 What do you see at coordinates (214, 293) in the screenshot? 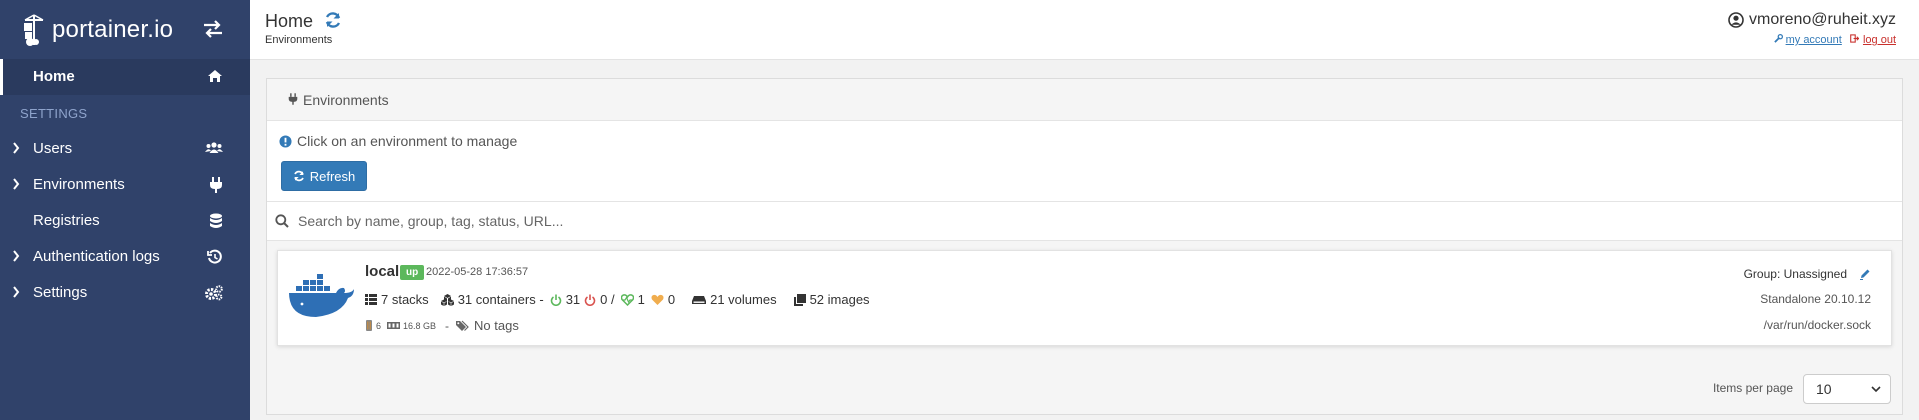
I see `cogs-icon` at bounding box center [214, 293].